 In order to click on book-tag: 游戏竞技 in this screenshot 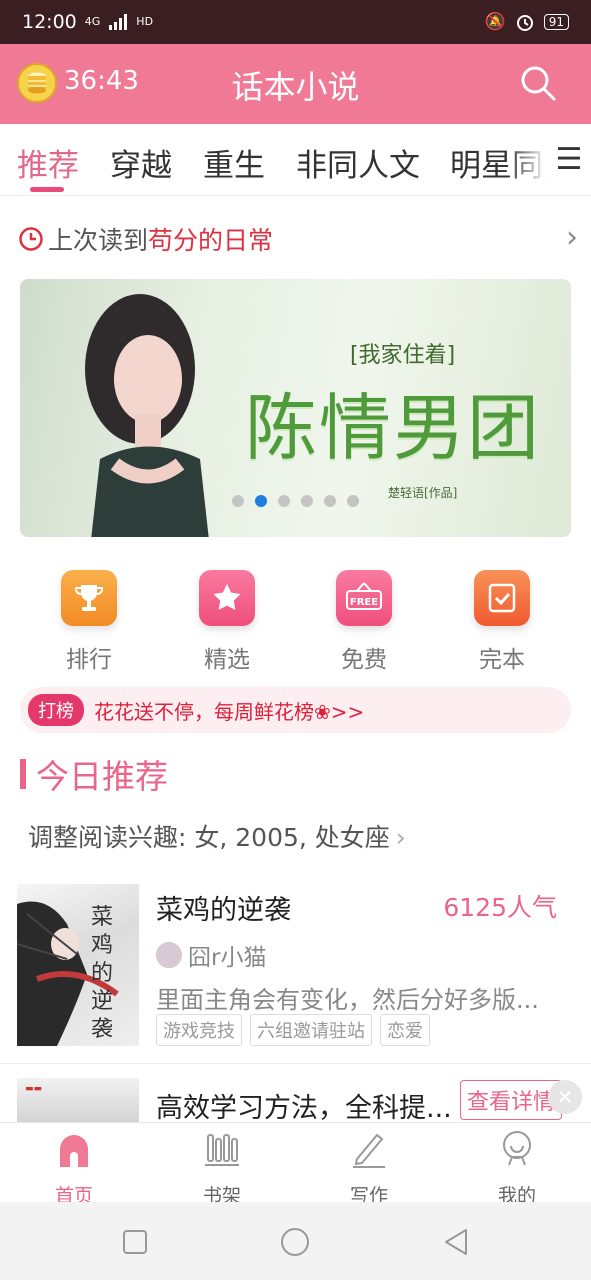, I will do `click(199, 1030)`.